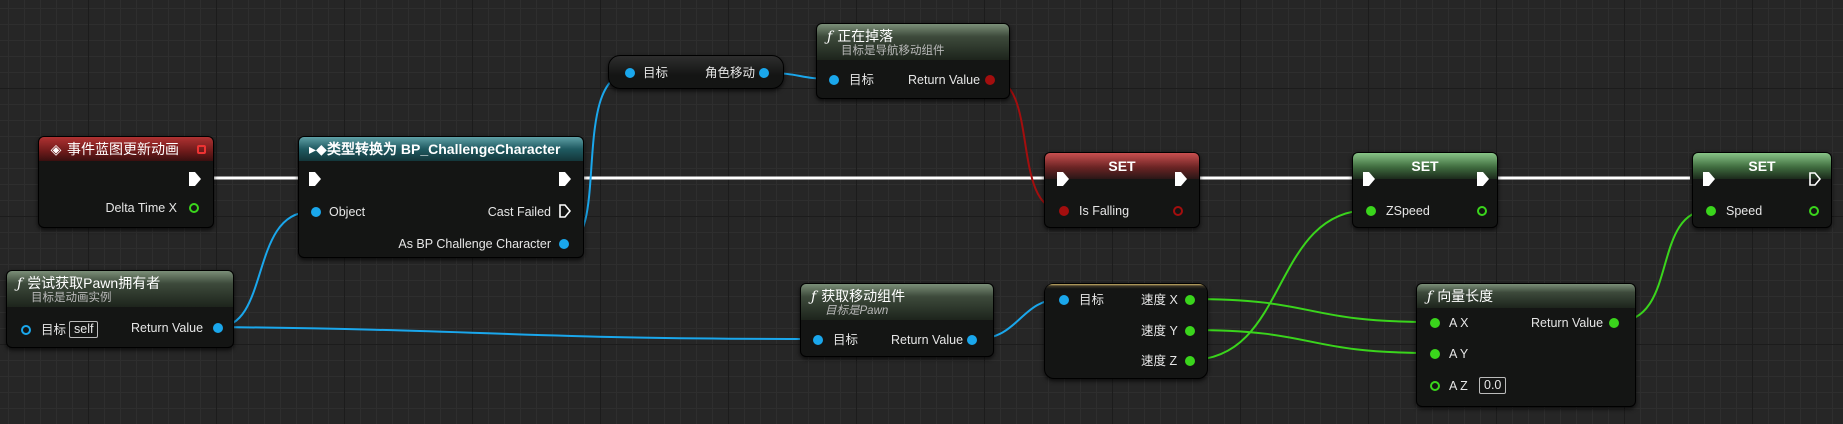  Describe the element at coordinates (517, 333) in the screenshot. I see `object-wire` at that location.